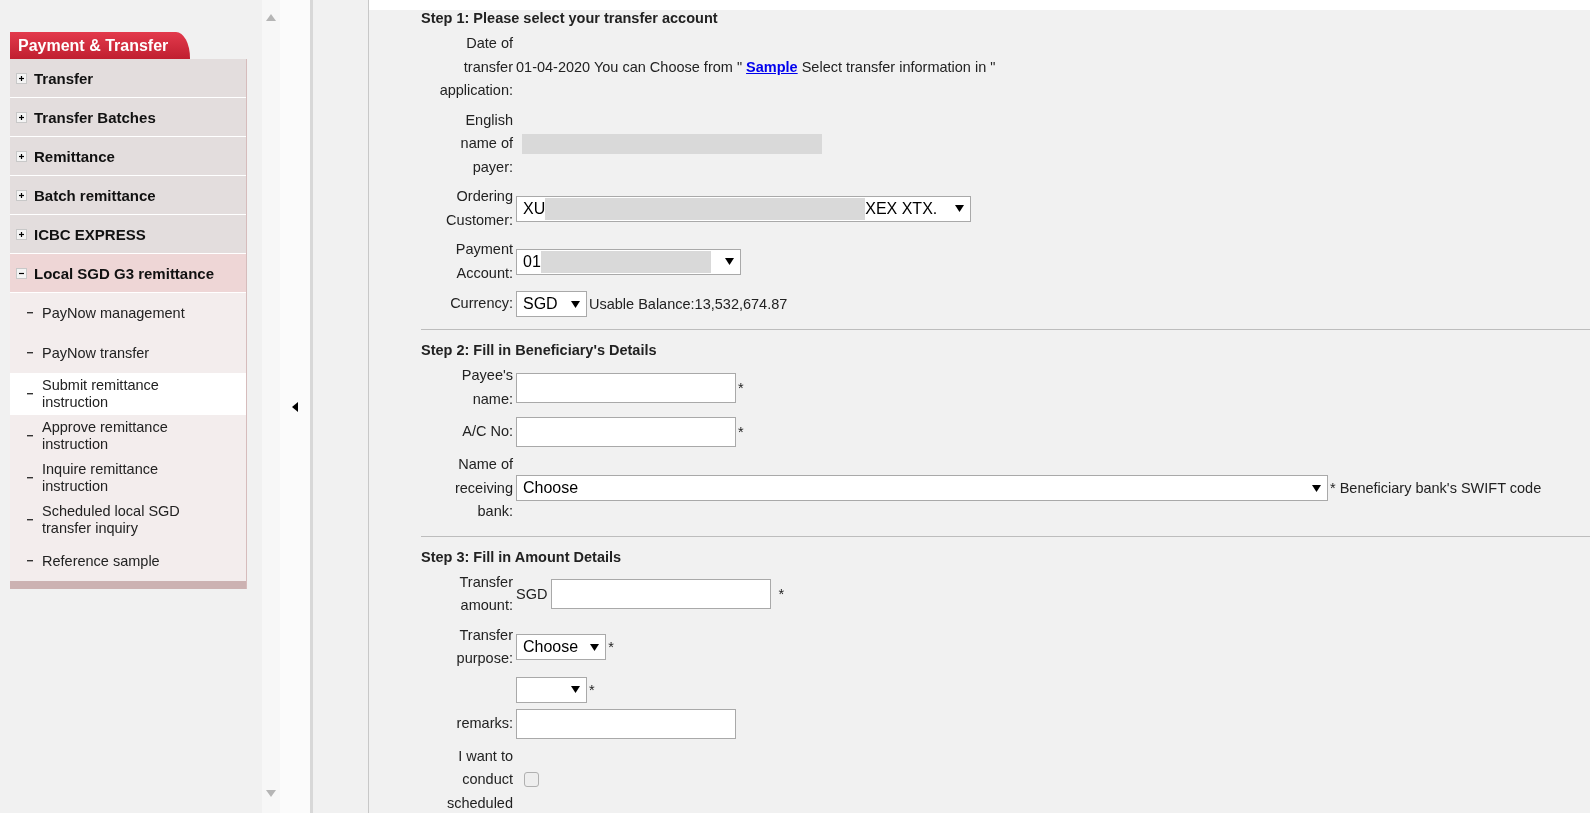 The image size is (1590, 813). Describe the element at coordinates (570, 18) in the screenshot. I see `step-heading: Step 1: Please select your transfer account` at that location.